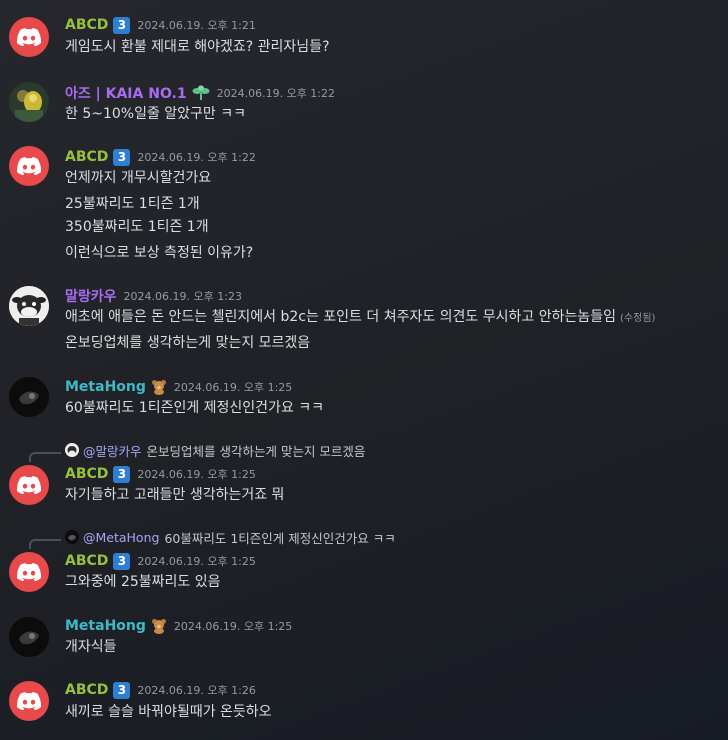  Describe the element at coordinates (201, 93) in the screenshot. I see `green-sprout-icon` at that location.